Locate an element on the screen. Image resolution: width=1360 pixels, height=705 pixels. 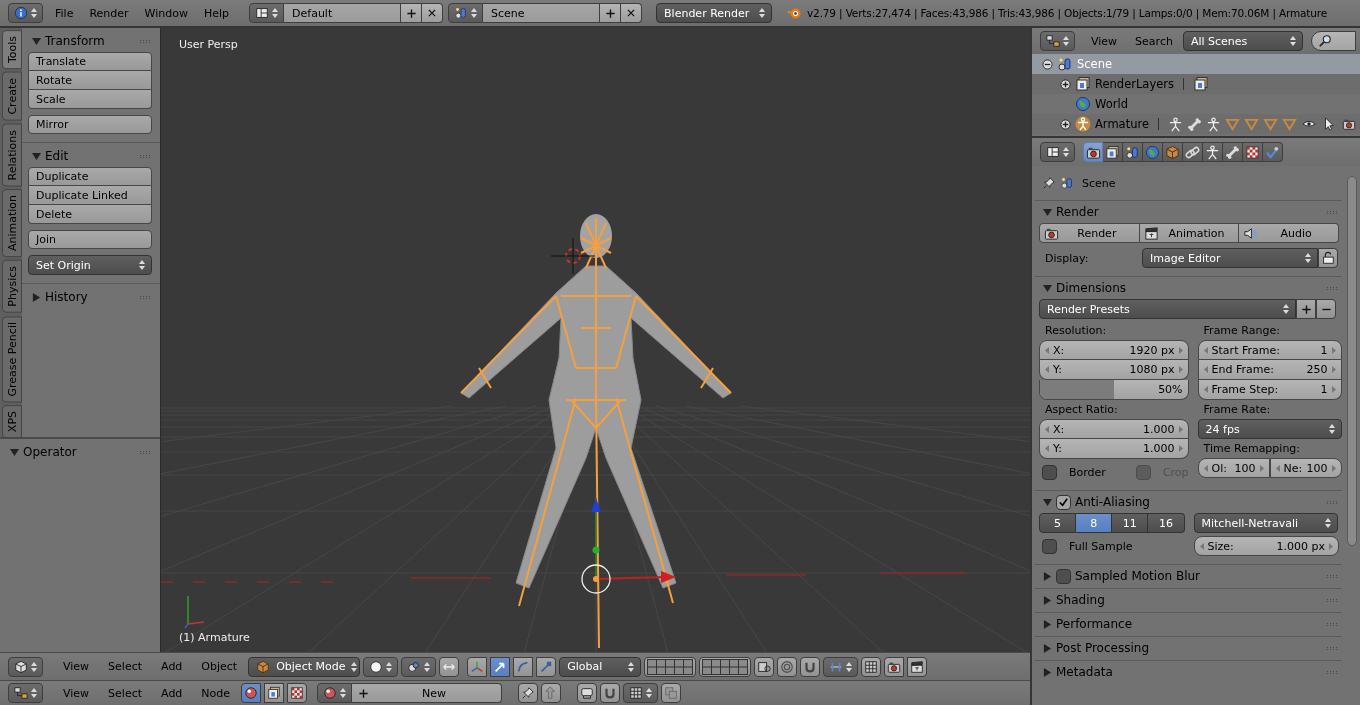
tool-button: Mirror is located at coordinates (90, 124).